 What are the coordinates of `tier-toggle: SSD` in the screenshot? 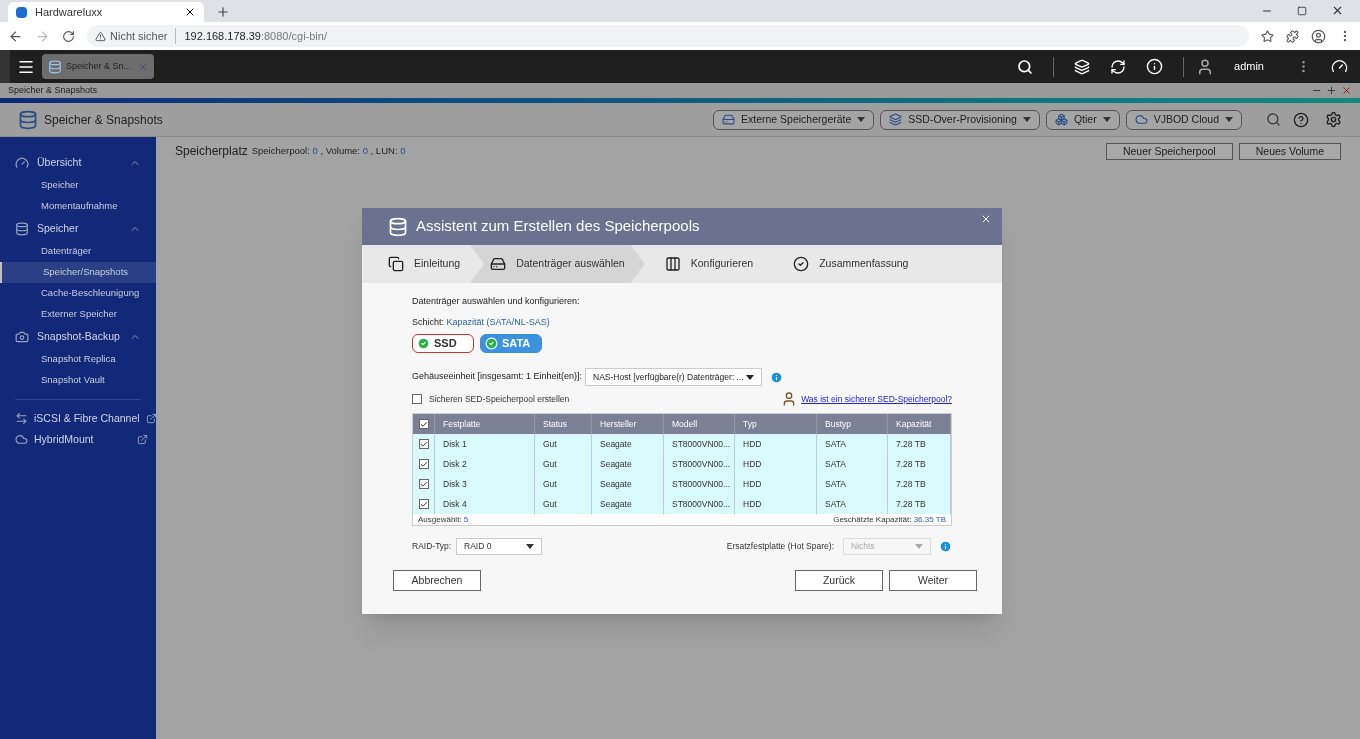 It's located at (443, 343).